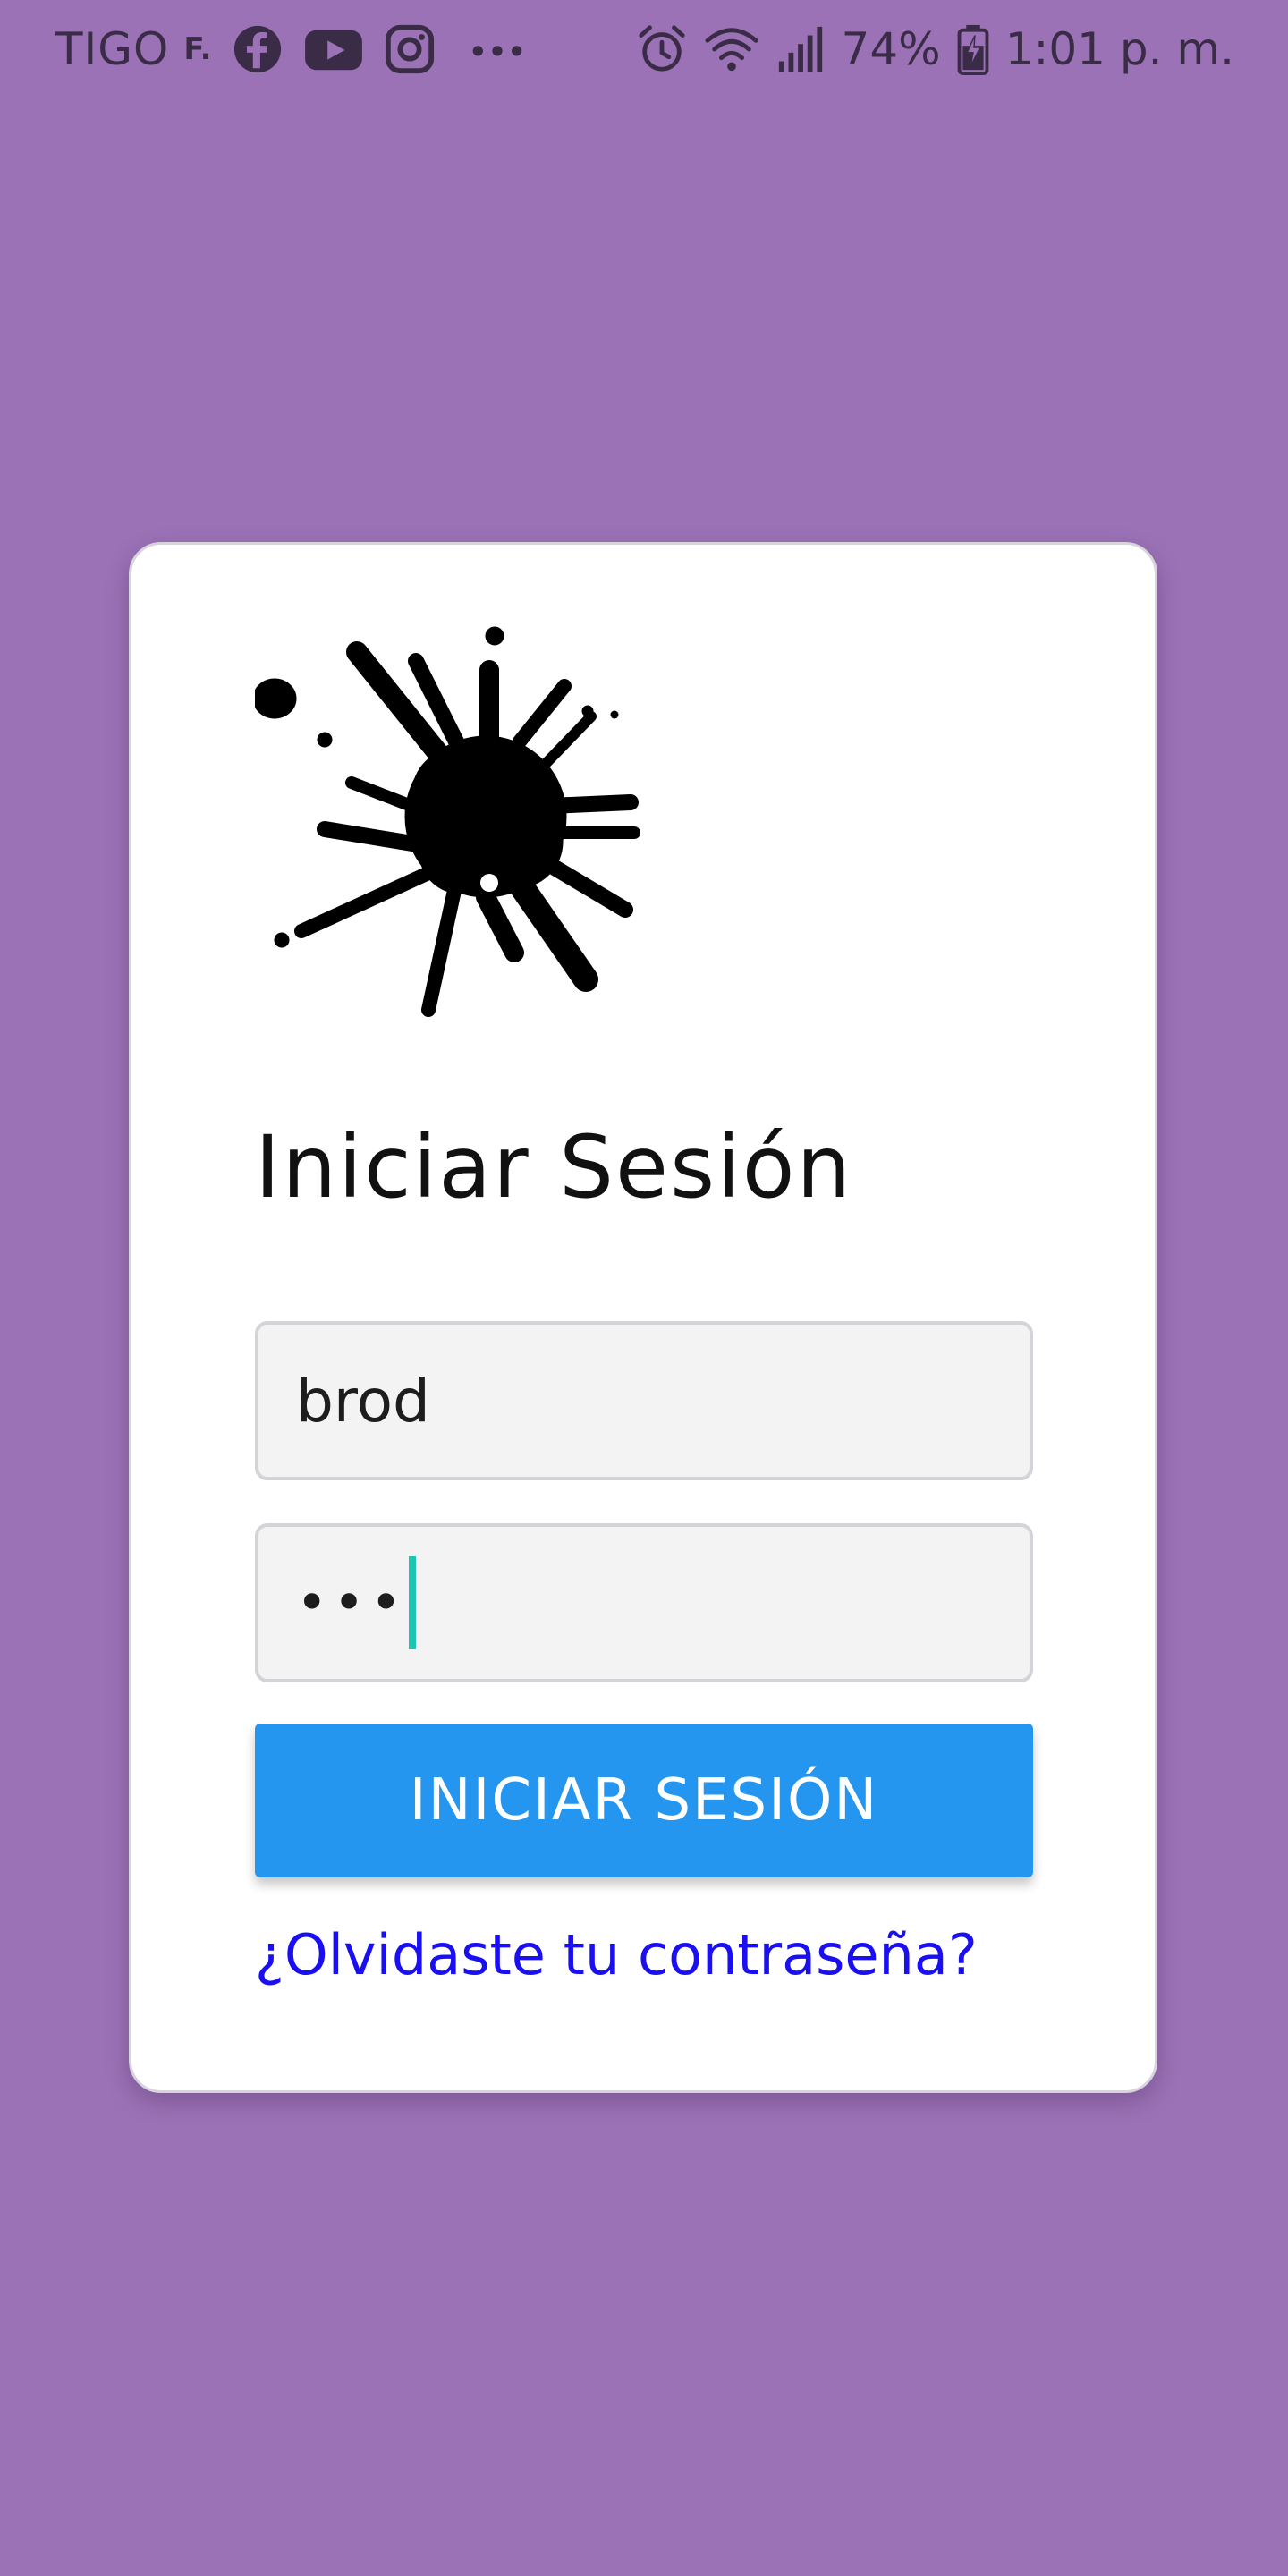  What do you see at coordinates (112, 49) in the screenshot?
I see `carrier-name: TIGO` at bounding box center [112, 49].